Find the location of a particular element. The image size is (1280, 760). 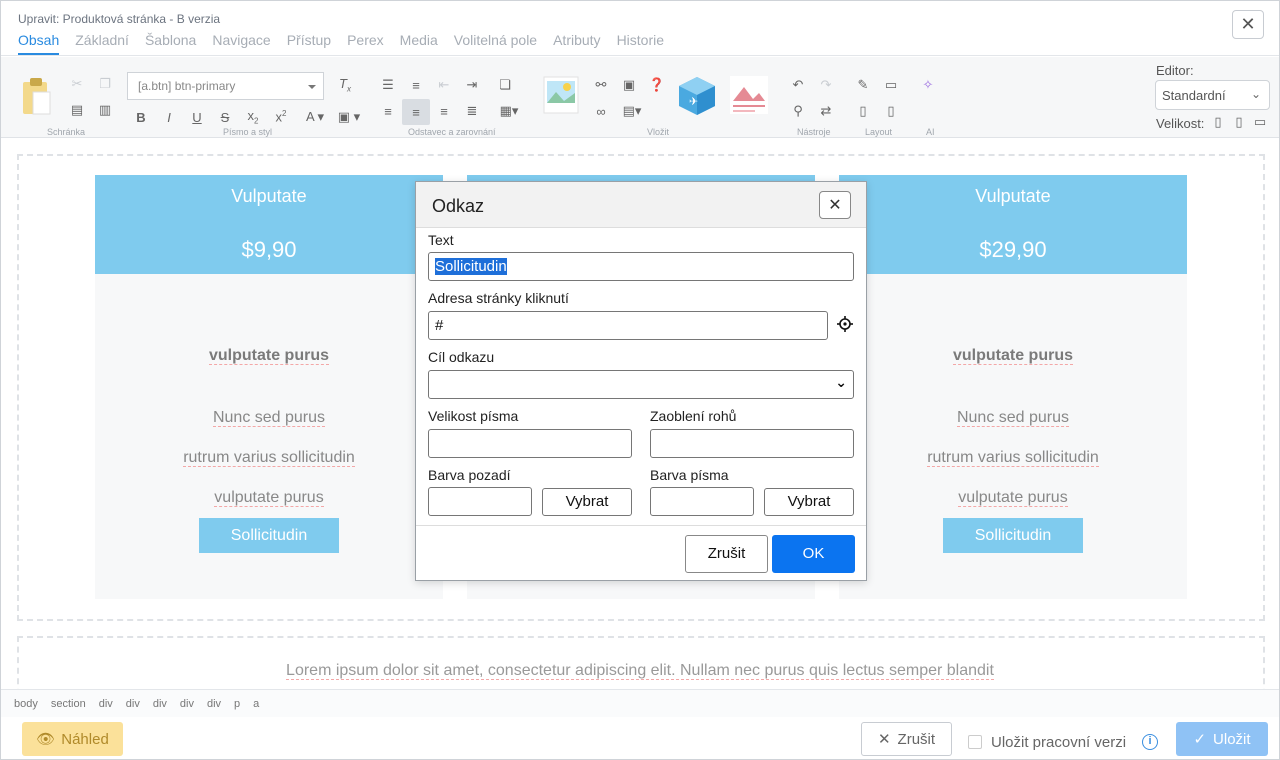

replace-icon: ⇄ is located at coordinates (826, 110).